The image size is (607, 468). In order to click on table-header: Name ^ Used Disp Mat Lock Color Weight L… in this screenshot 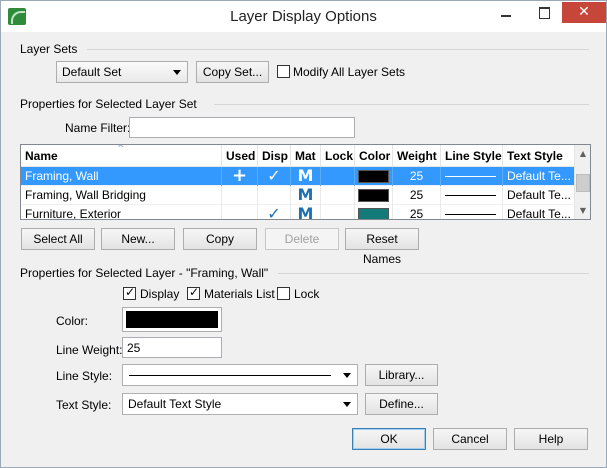, I will do `click(297, 156)`.